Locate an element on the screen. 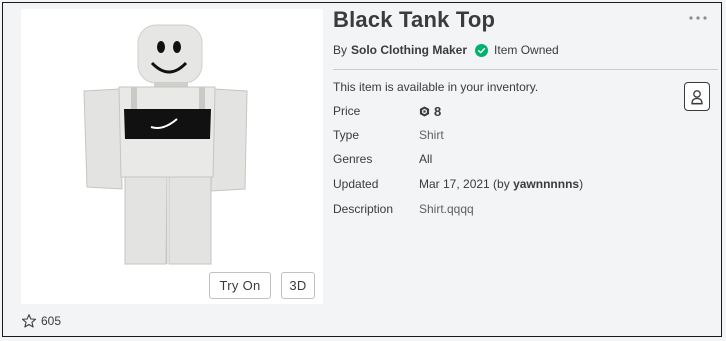 The height and width of the screenshot is (341, 726). item-title: Black Tank Top is located at coordinates (414, 19).